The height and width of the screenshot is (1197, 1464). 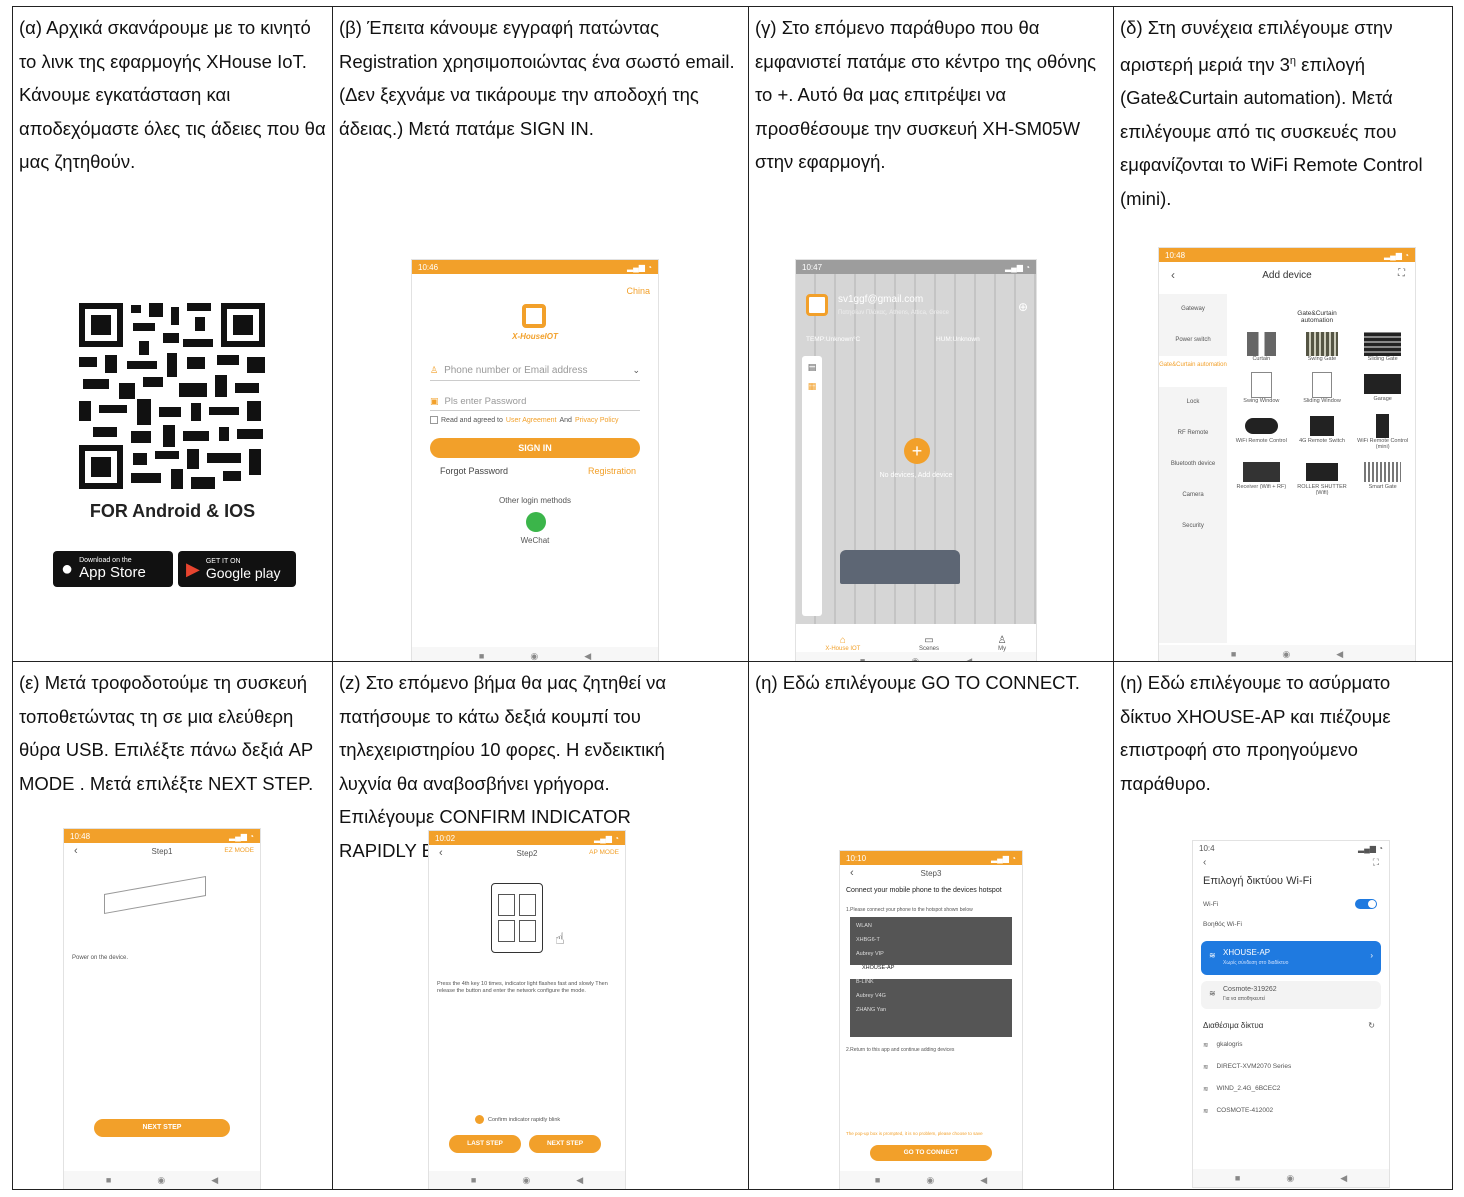 What do you see at coordinates (1291, 1096) in the screenshot?
I see `network-item: ≋ WIND_2.4G_6BCEC2` at bounding box center [1291, 1096].